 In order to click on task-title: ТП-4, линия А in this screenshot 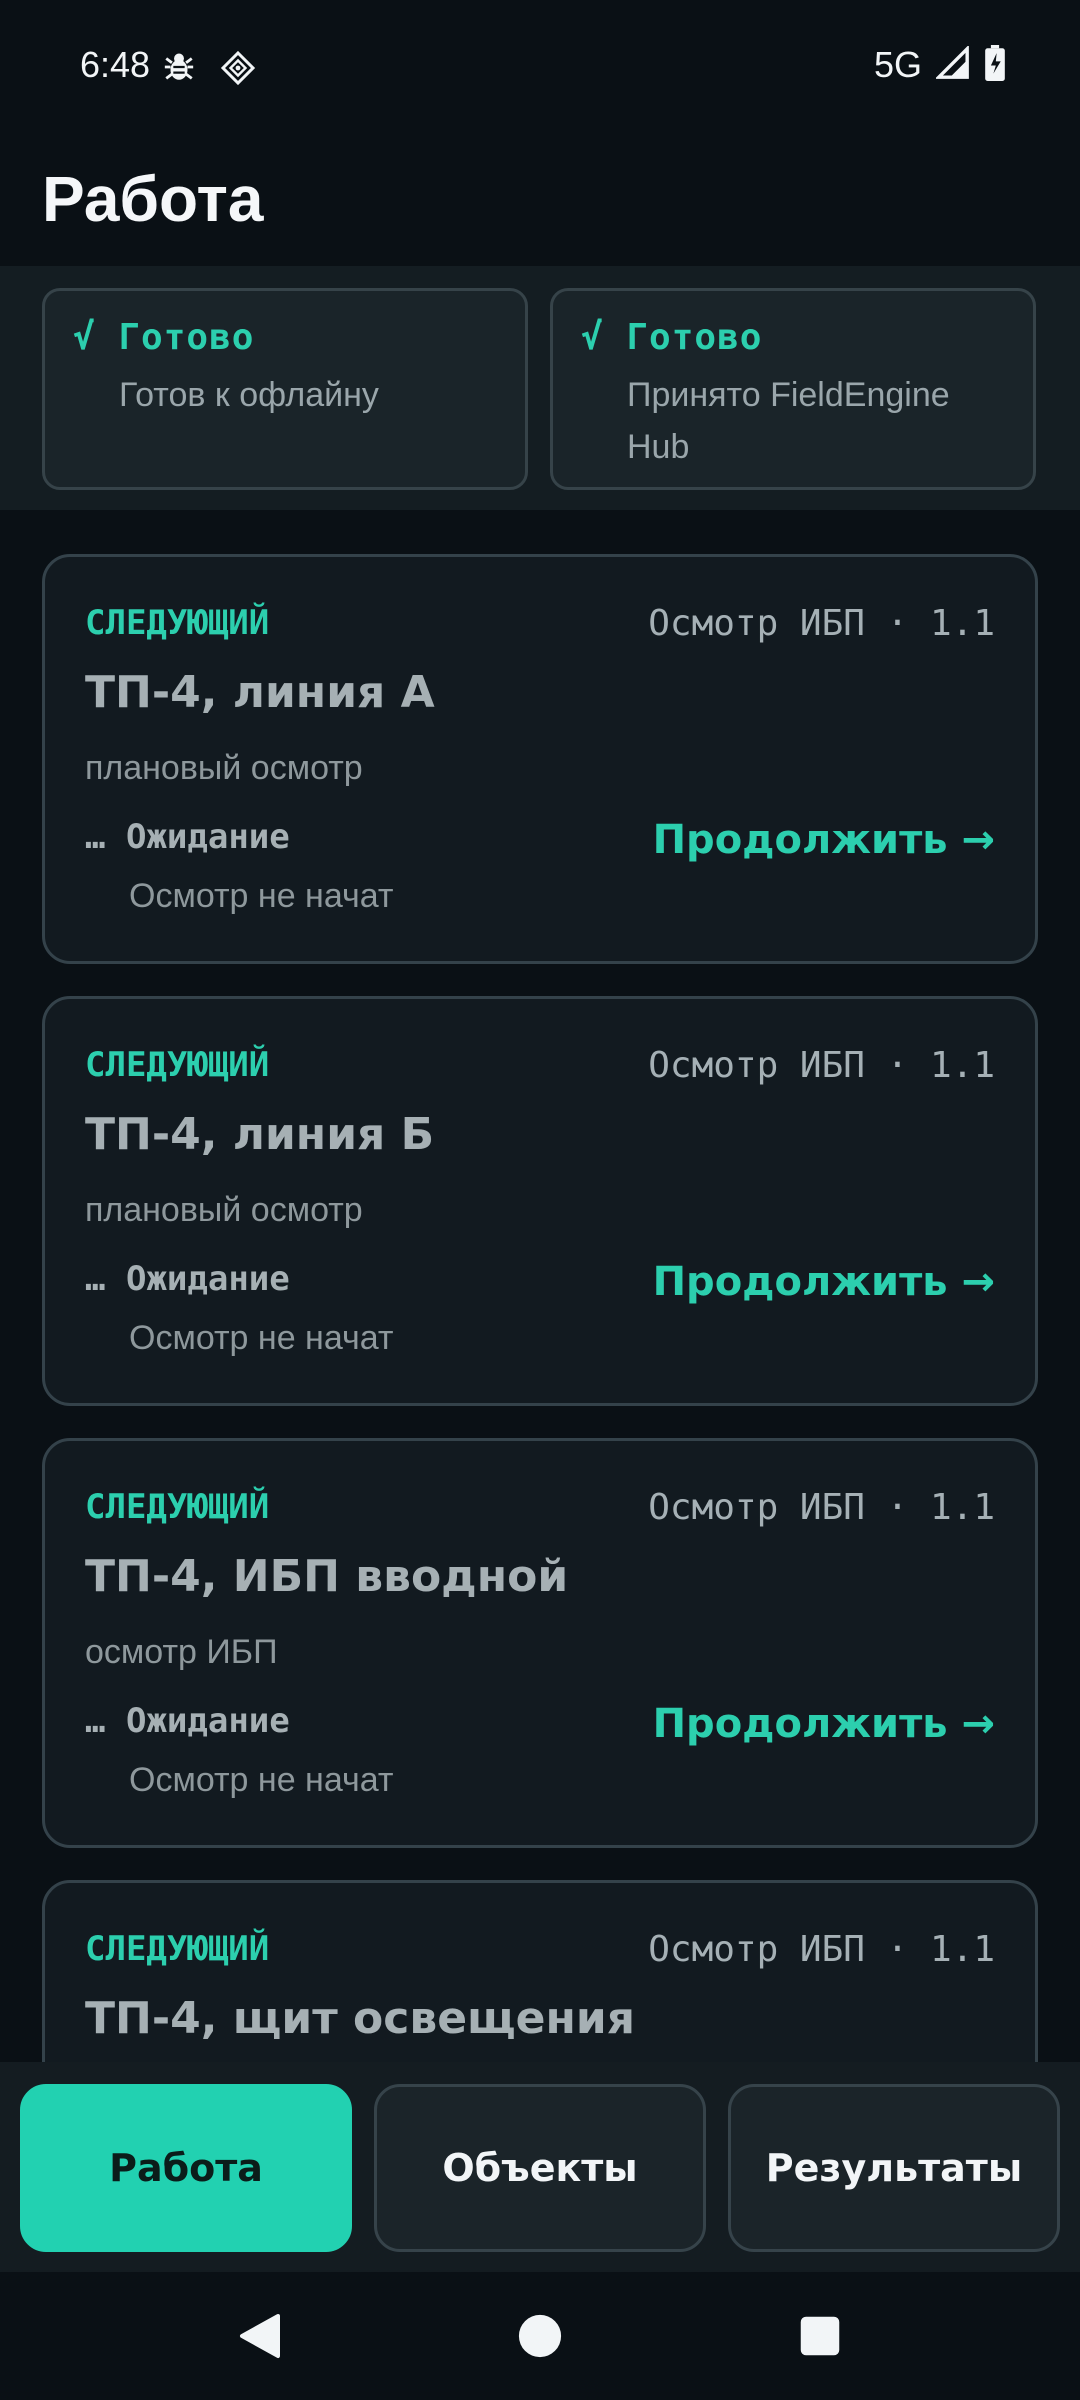, I will do `click(260, 692)`.